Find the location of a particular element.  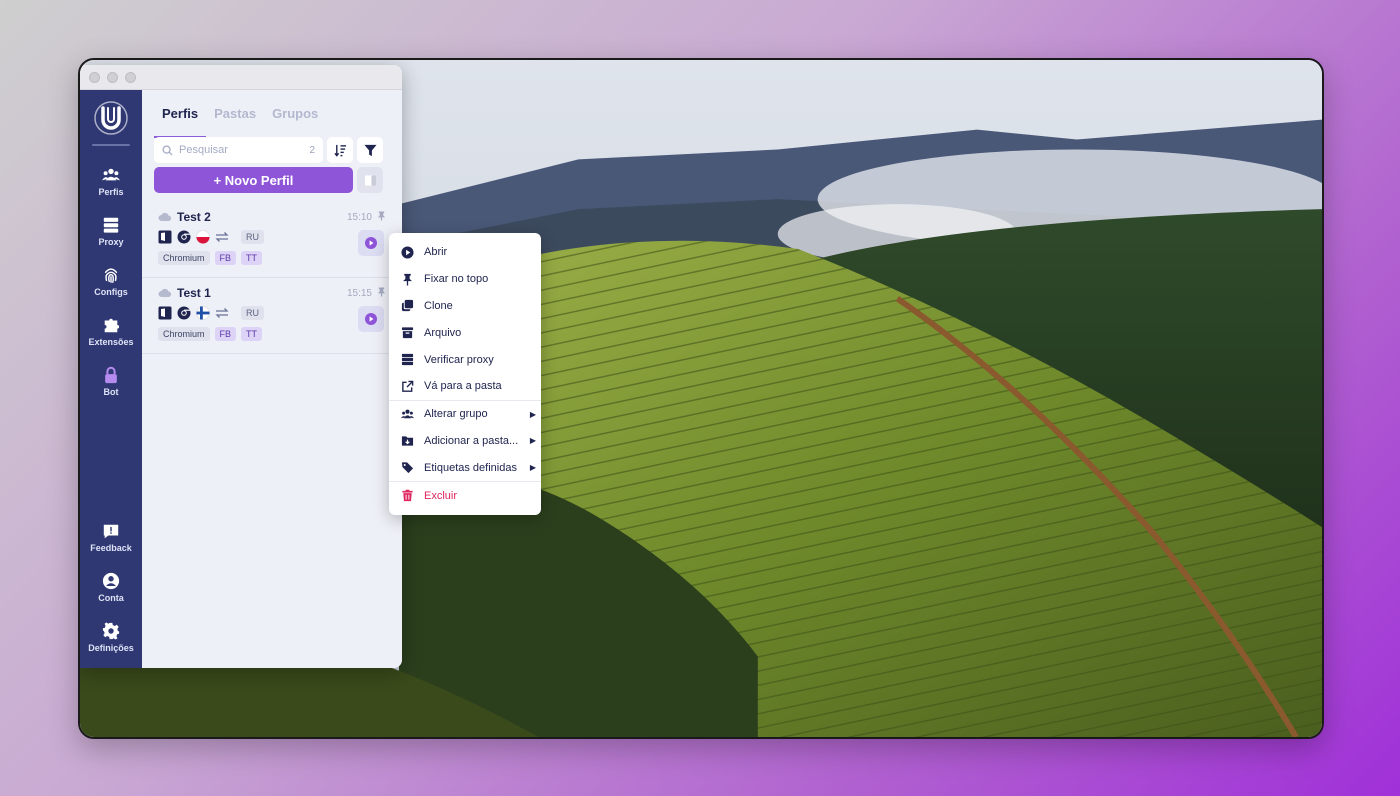

sidebar-item-configs: Configs is located at coordinates (111, 281).